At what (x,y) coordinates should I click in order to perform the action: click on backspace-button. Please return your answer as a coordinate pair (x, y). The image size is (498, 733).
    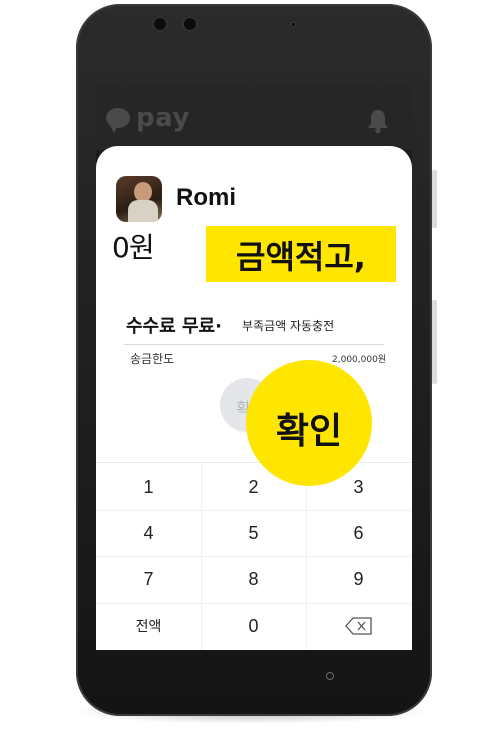
    Looking at the image, I should click on (358, 626).